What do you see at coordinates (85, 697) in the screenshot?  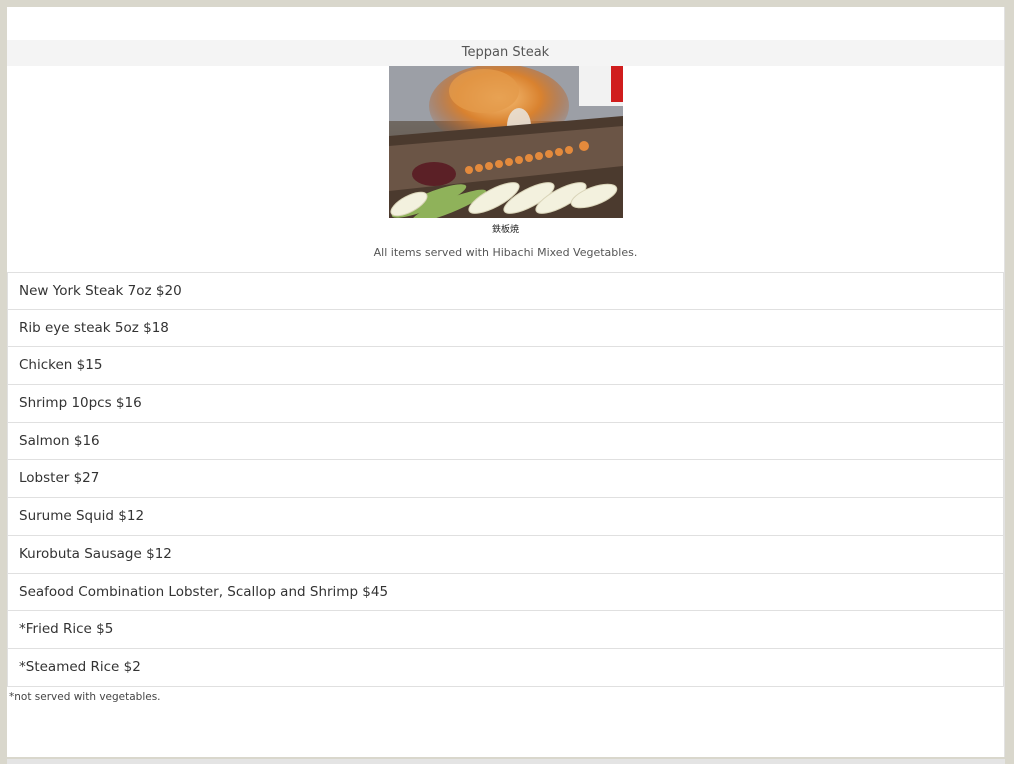 I see `footnote: *not served with vegetables.` at bounding box center [85, 697].